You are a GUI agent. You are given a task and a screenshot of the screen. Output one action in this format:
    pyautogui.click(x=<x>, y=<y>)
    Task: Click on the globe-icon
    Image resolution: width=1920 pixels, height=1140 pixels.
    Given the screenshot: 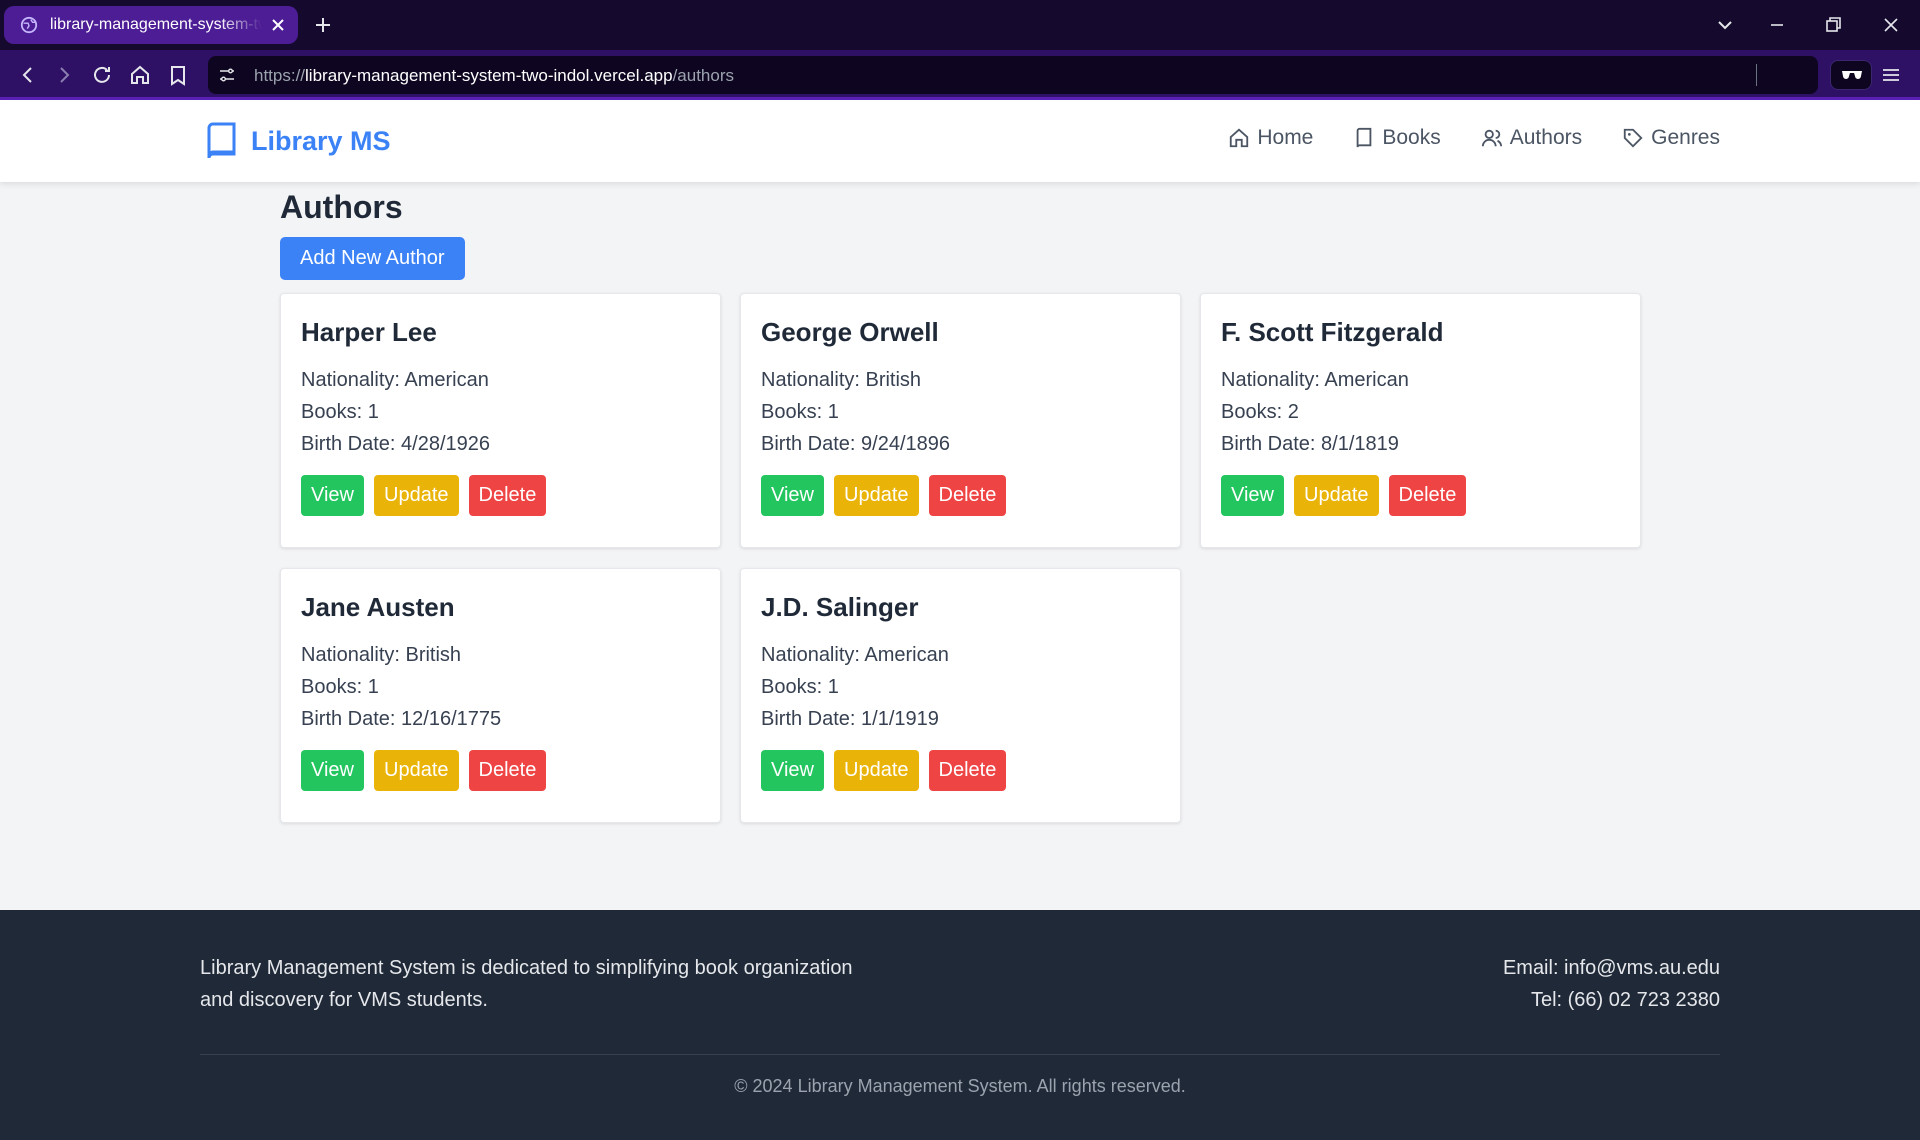 What is the action you would take?
    pyautogui.click(x=29, y=25)
    